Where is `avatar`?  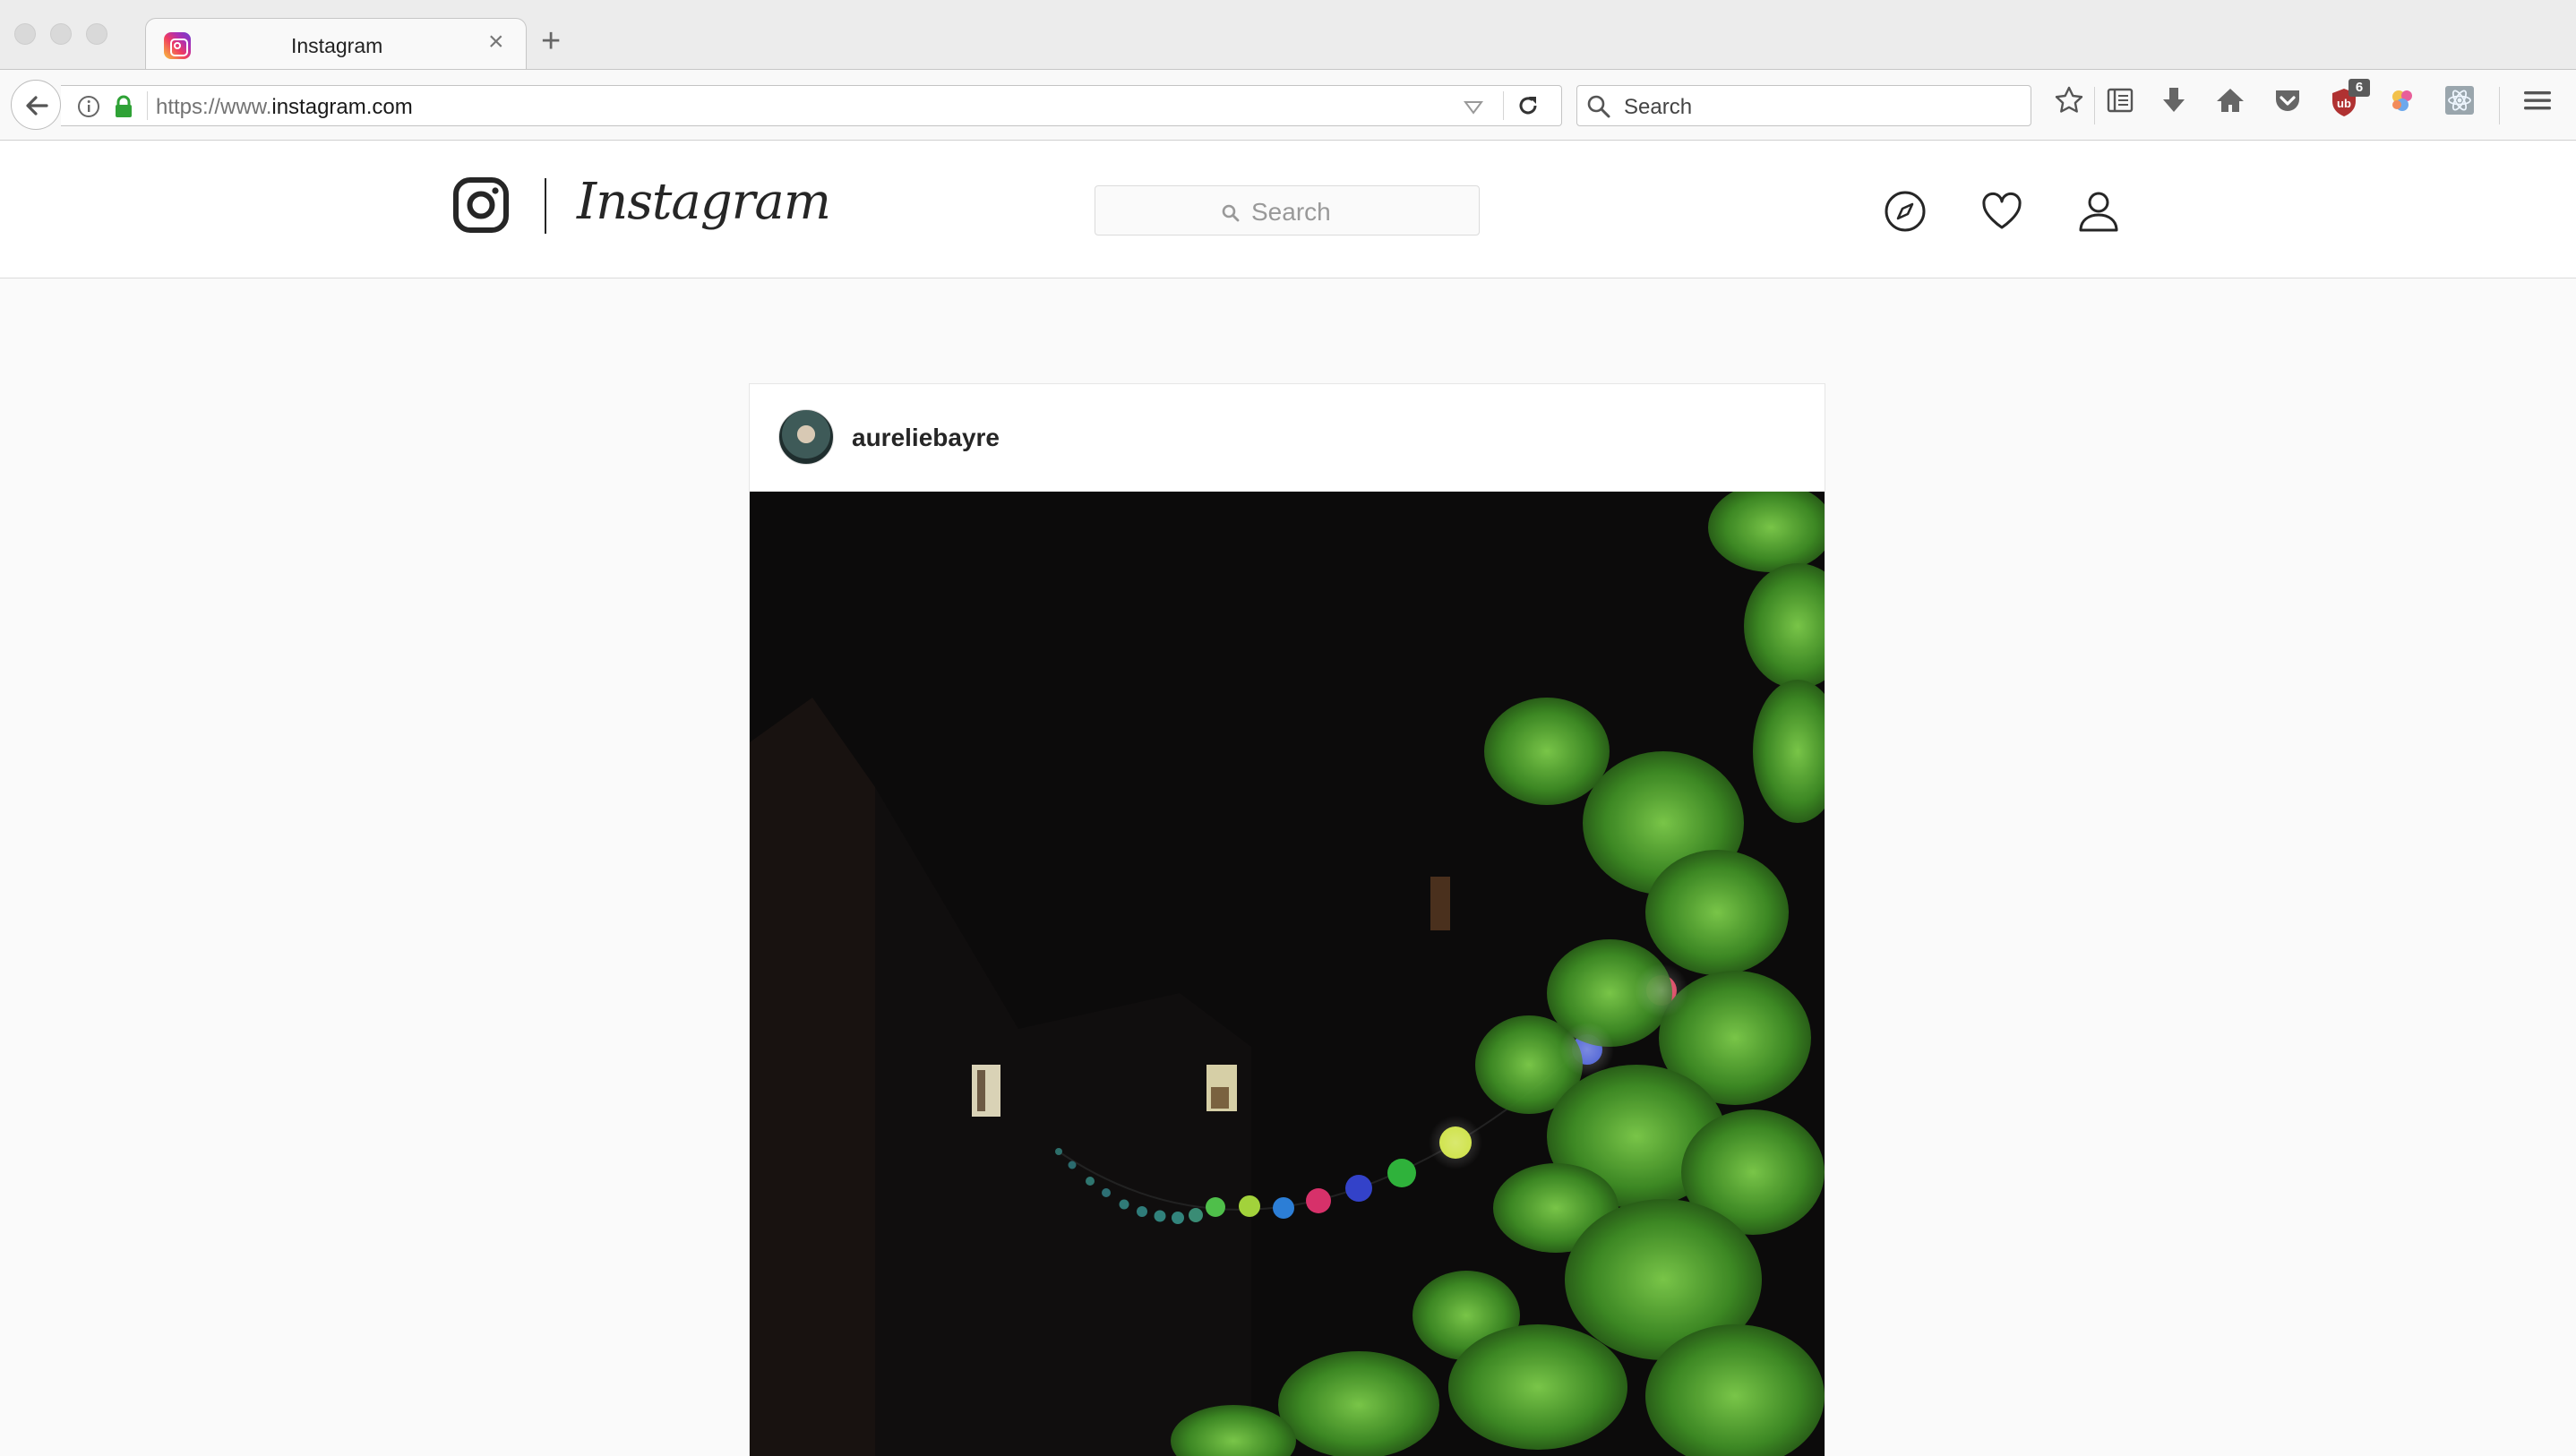 avatar is located at coordinates (806, 437).